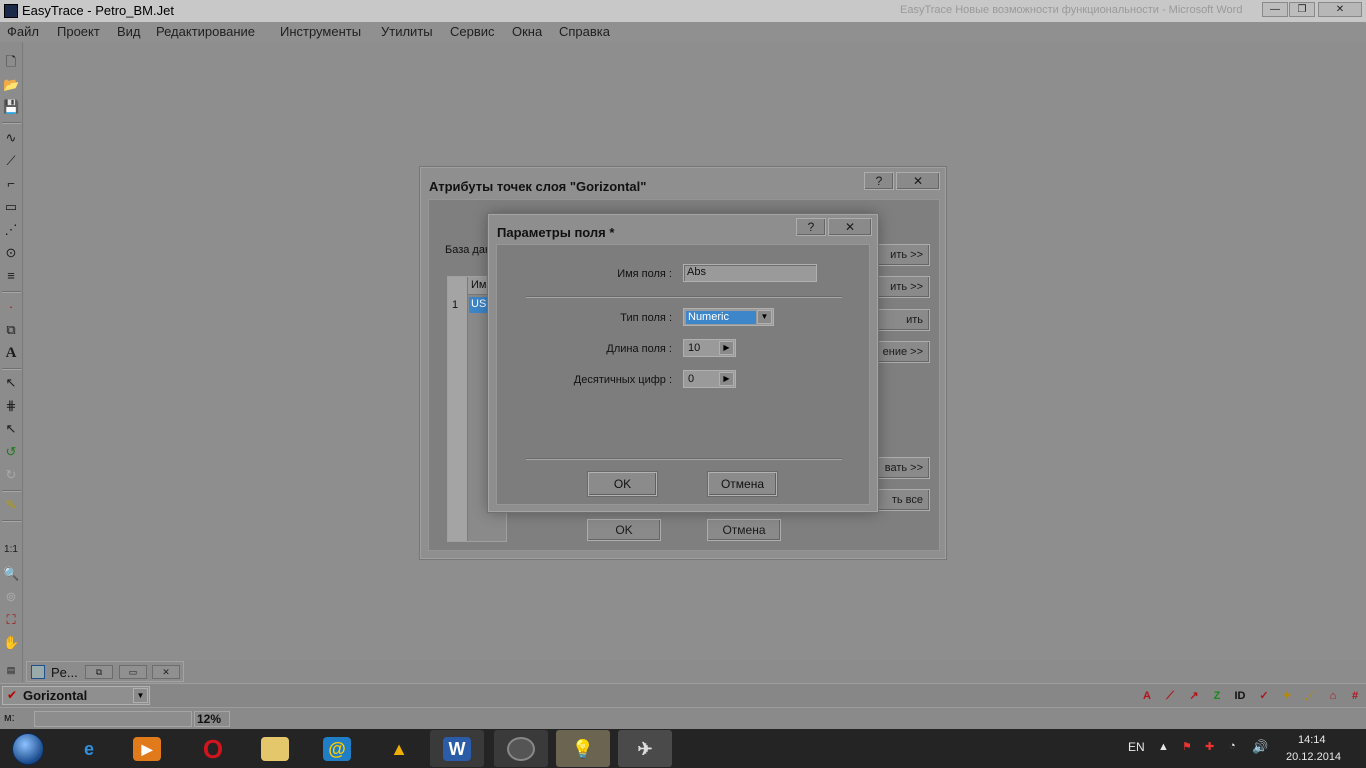 The width and height of the screenshot is (1366, 768). What do you see at coordinates (28, 748) in the screenshot?
I see `start-button` at bounding box center [28, 748].